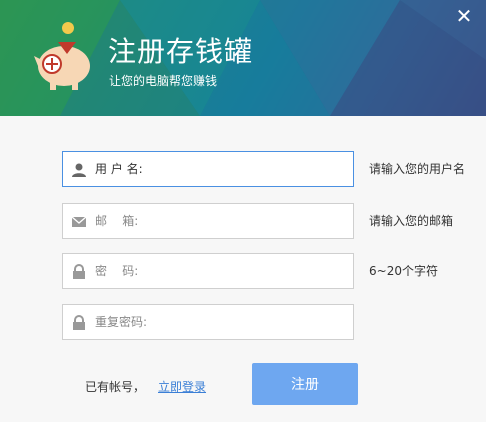 This screenshot has height=422, width=486. I want to click on password-hint: 6~20个字符, so click(403, 271).